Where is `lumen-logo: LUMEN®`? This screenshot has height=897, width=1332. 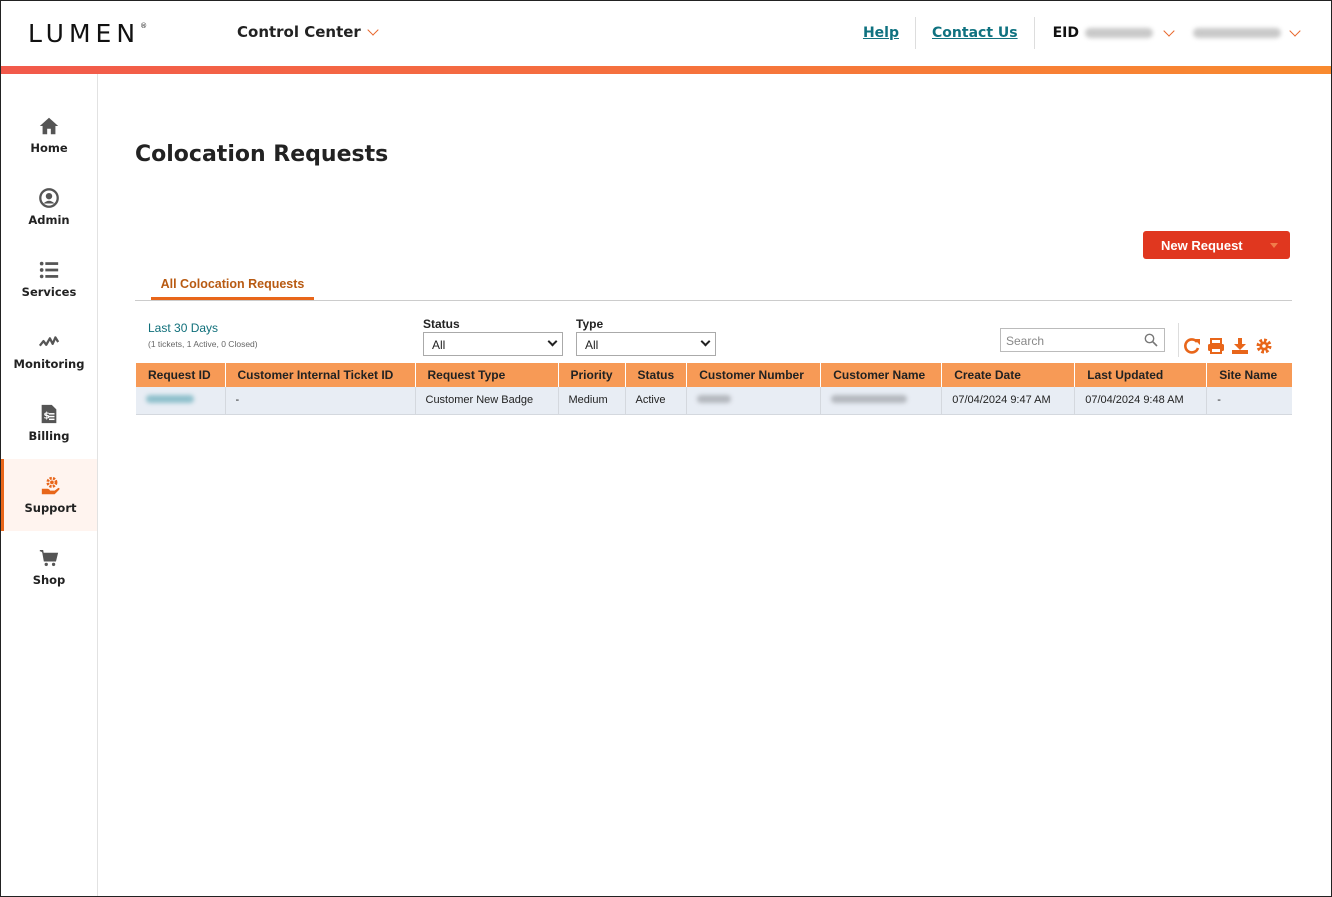 lumen-logo: LUMEN® is located at coordinates (87, 33).